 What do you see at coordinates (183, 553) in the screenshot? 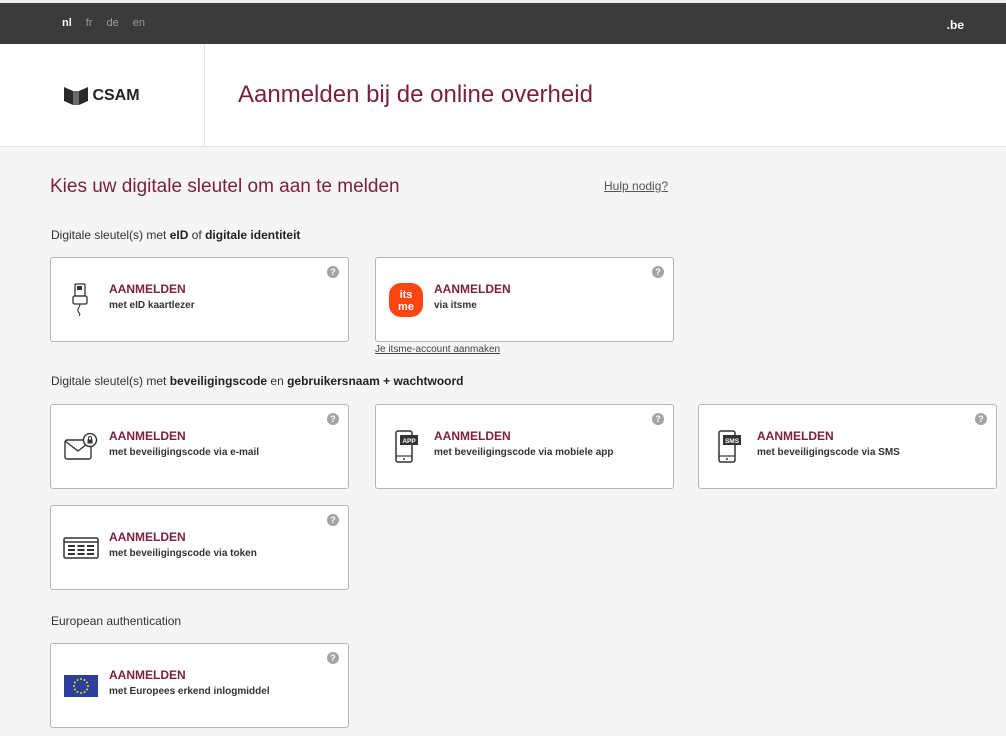
I see `card-token-subtitle: met beveiligingscode via token` at bounding box center [183, 553].